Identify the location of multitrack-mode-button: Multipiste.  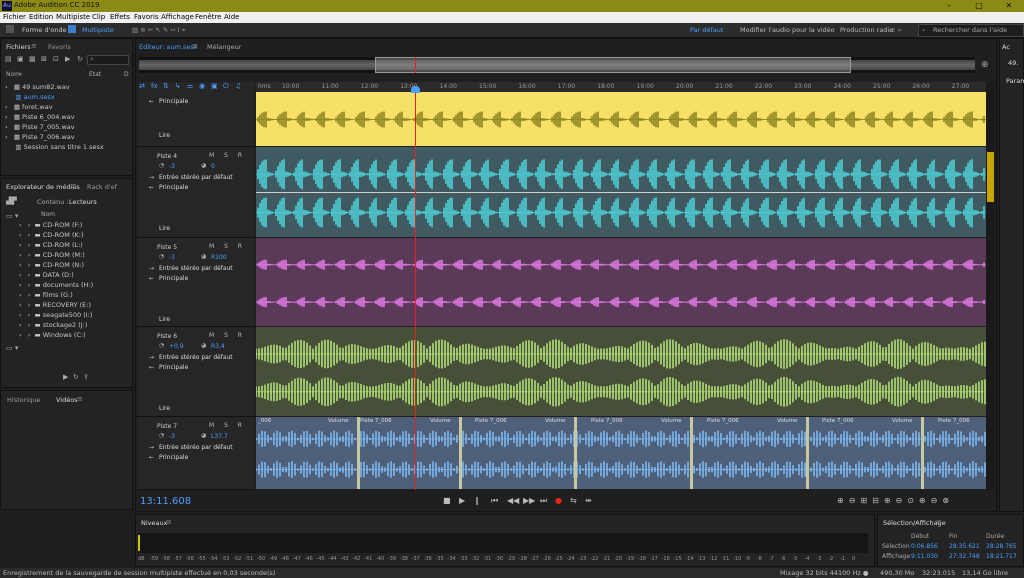
(98, 30).